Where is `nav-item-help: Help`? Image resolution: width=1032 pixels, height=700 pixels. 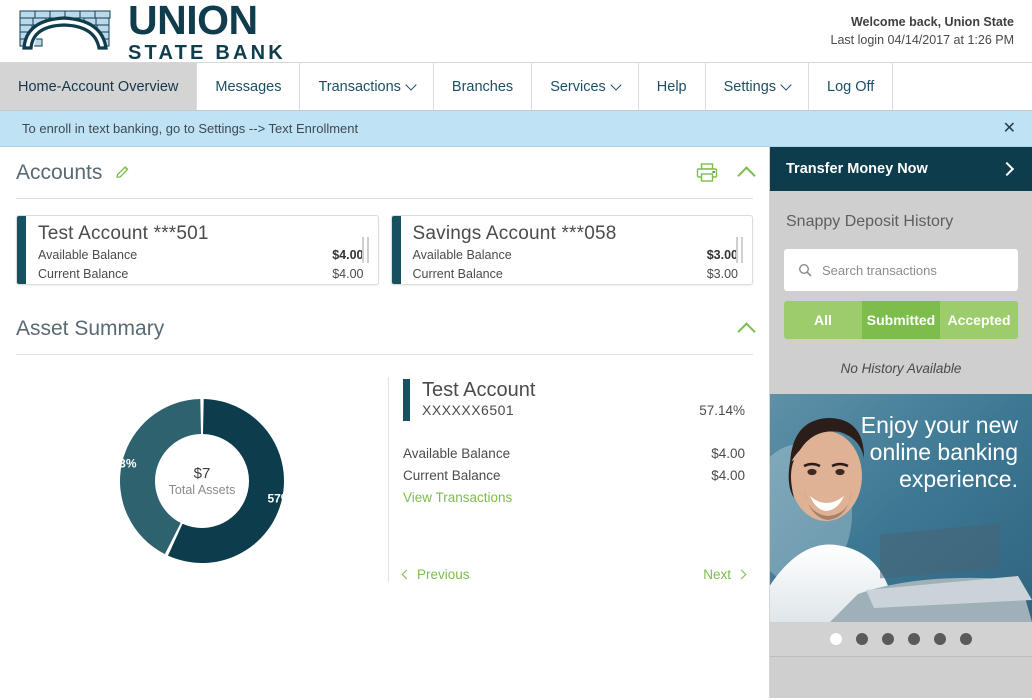
nav-item-help: Help is located at coordinates (672, 86).